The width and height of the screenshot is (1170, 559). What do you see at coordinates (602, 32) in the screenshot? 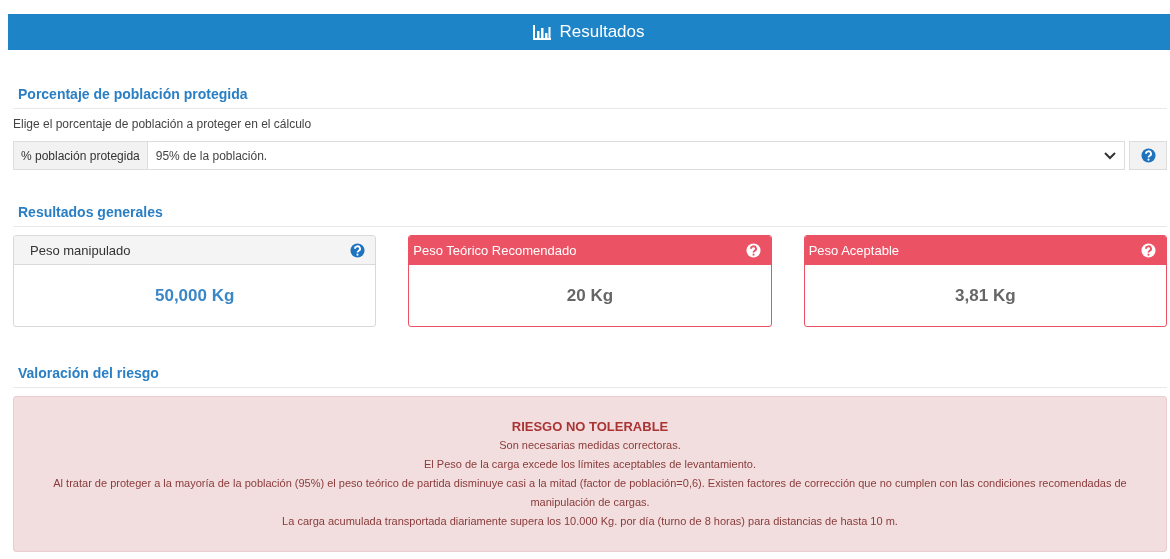
I see `header-title: Resultados` at bounding box center [602, 32].